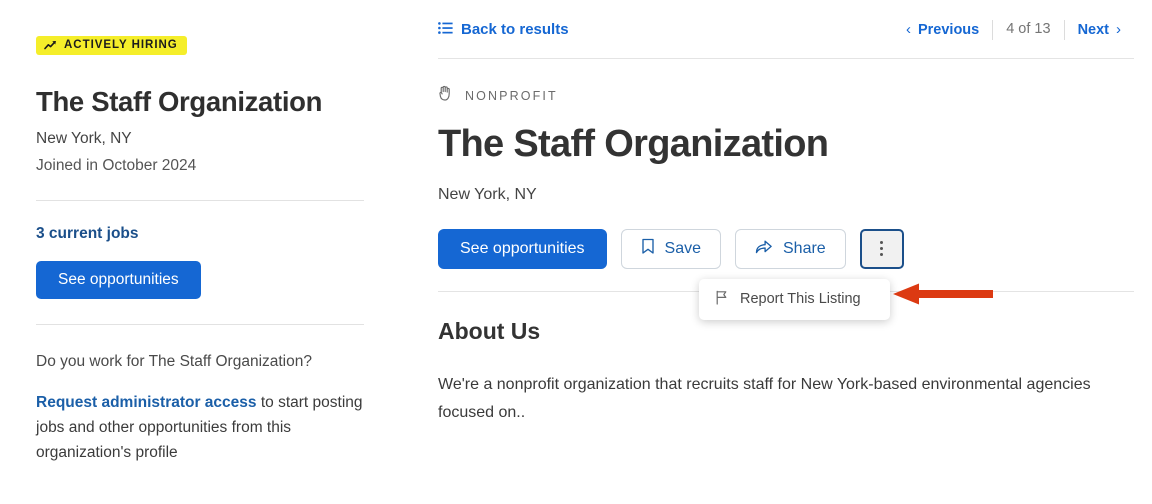 Image resolution: width=1152 pixels, height=504 pixels. Describe the element at coordinates (87, 234) in the screenshot. I see `current-jobs-link: 3 current jobs` at that location.